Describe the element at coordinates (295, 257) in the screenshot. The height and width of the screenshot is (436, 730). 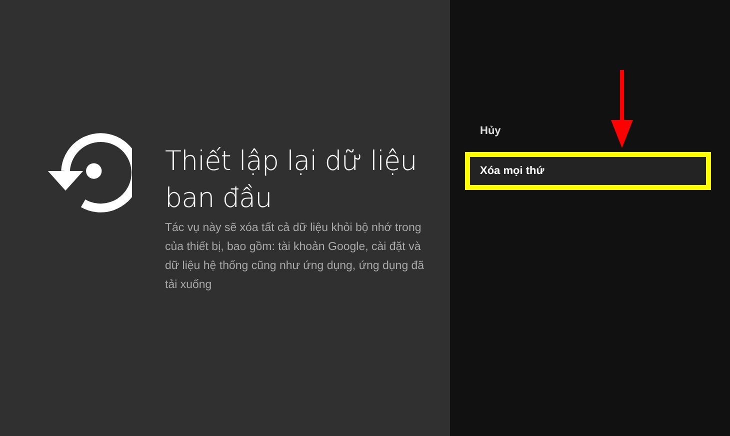
I see `description: Tác vụ này sẽ xóa tất cả dữ liệu khỏi bộ nhớ trong của thiết bị, bao gồm: tài khoản Google, cài đặt và dữ liệu hệ thống cũng như ứng dụng, ứng dụng đã tải xuống` at that location.